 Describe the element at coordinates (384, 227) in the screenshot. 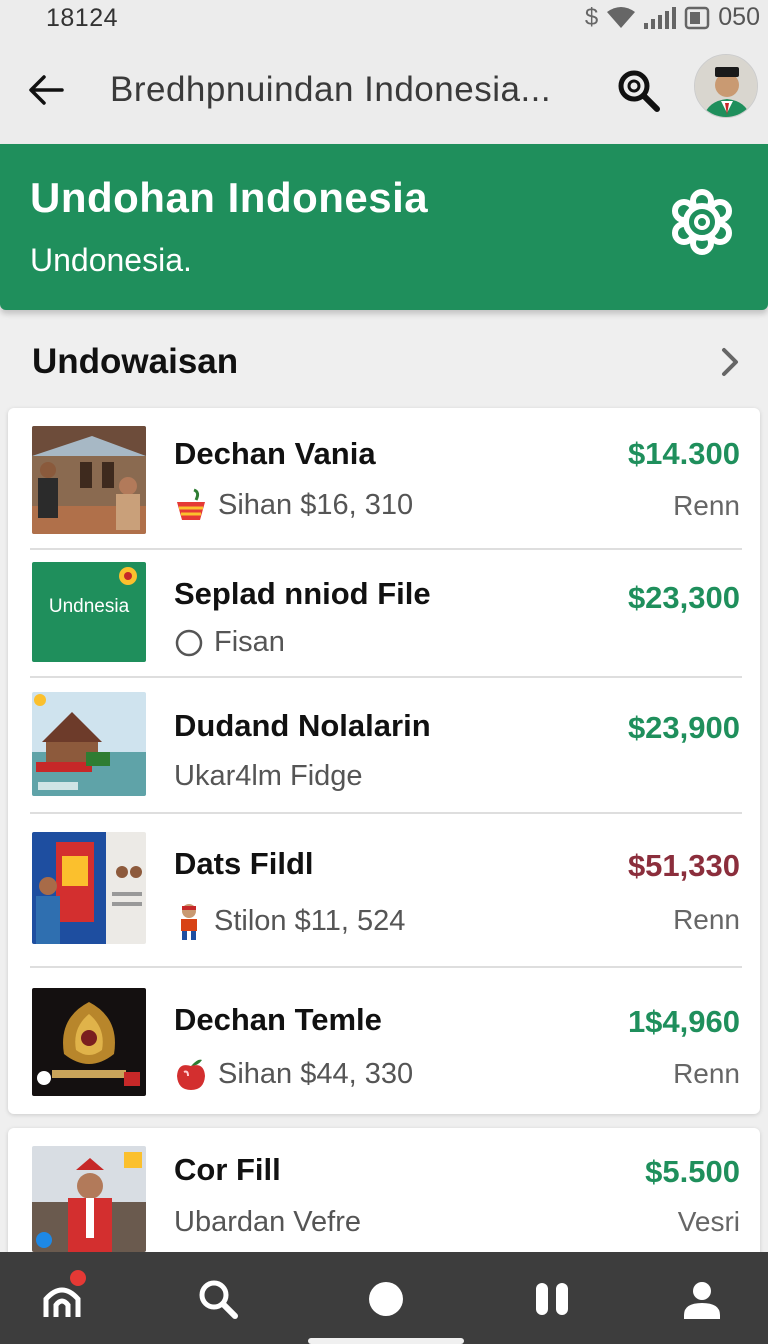

I see `header-banner: Undohan Indonesia Undonesia.` at that location.